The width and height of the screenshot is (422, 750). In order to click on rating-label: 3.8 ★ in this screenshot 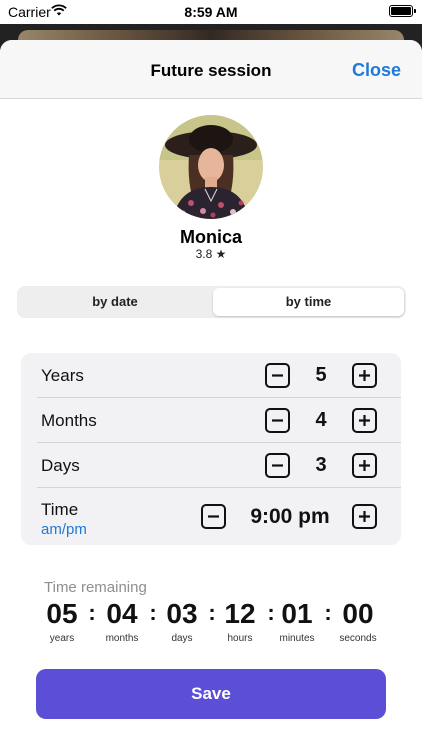, I will do `click(211, 254)`.